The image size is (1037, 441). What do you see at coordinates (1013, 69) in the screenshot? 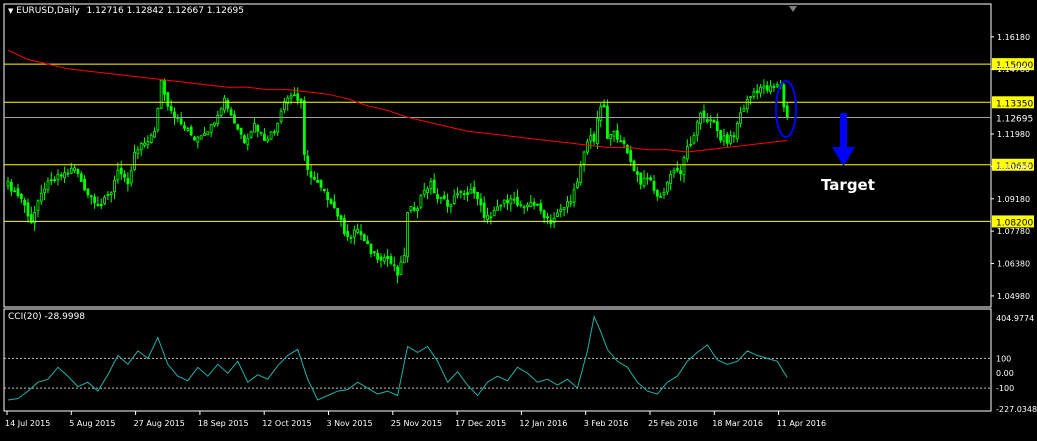
I see `y-tick-label: 1.14780` at bounding box center [1013, 69].